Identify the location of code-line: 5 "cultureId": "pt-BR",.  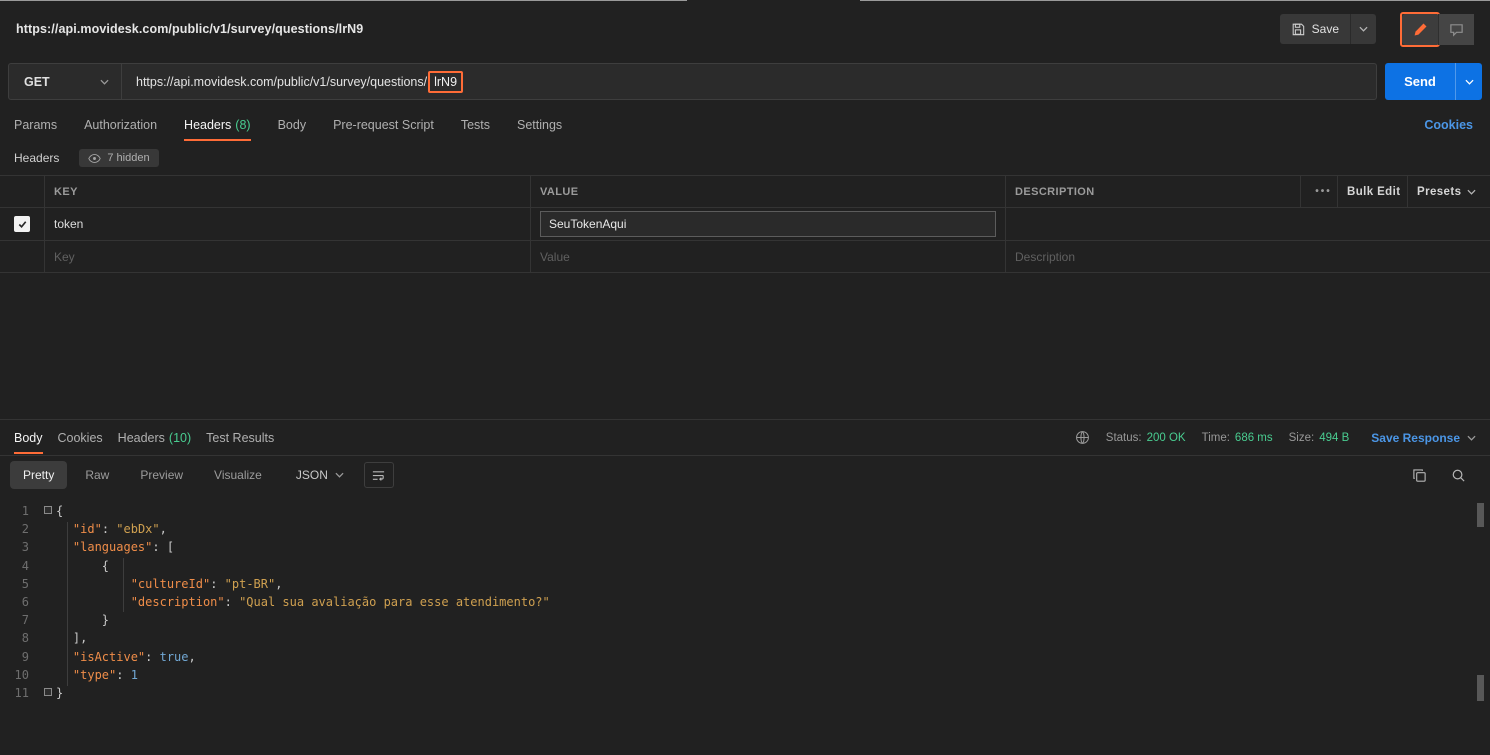
(745, 584).